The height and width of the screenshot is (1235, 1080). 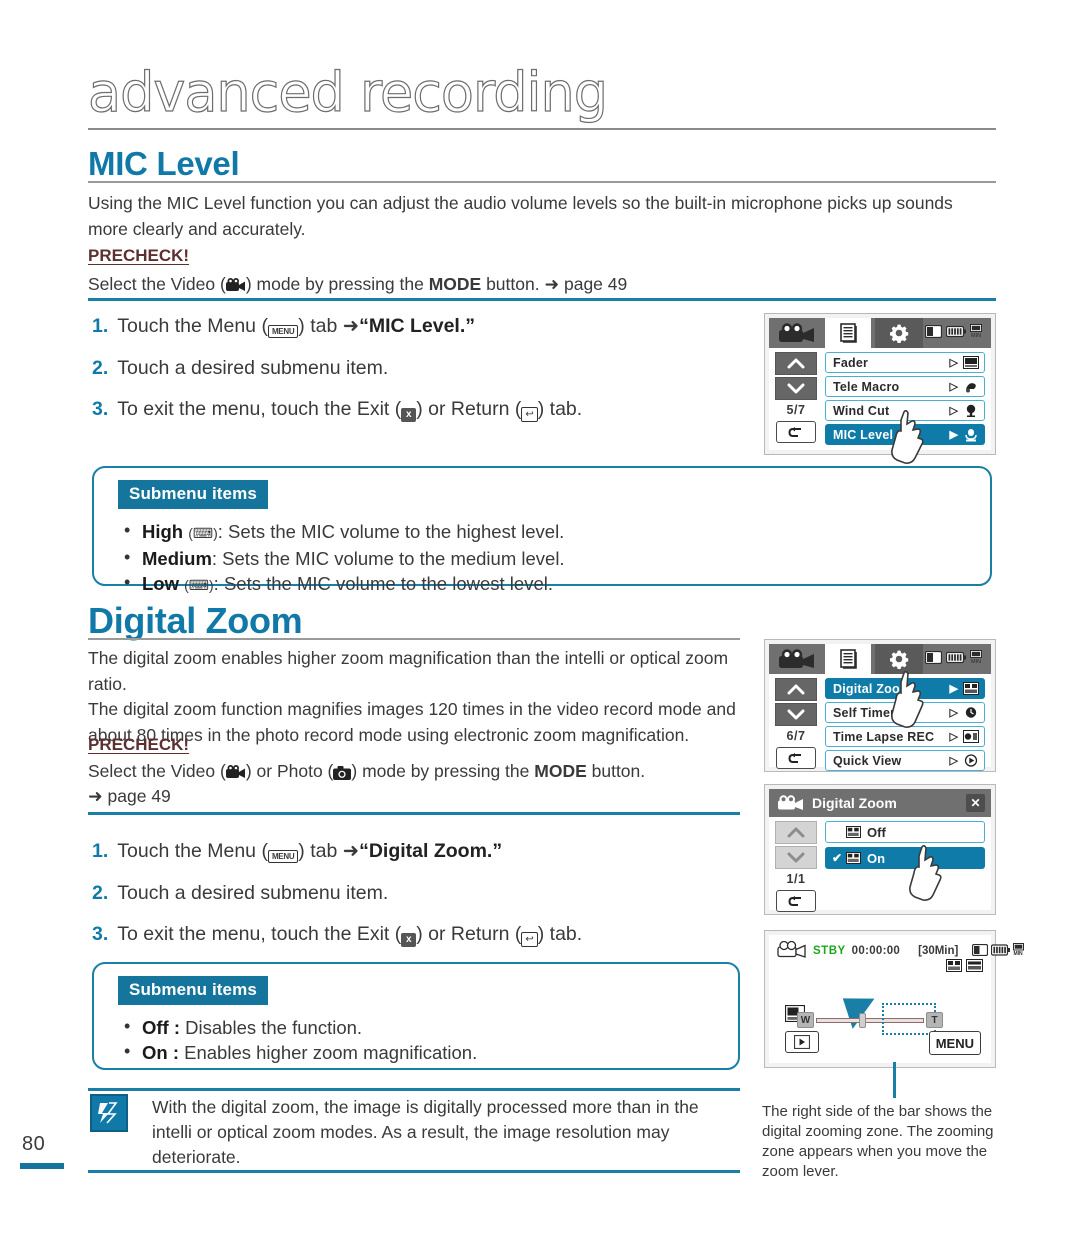 I want to click on menu-row-self-timer: Self Timer ▷, so click(x=905, y=712).